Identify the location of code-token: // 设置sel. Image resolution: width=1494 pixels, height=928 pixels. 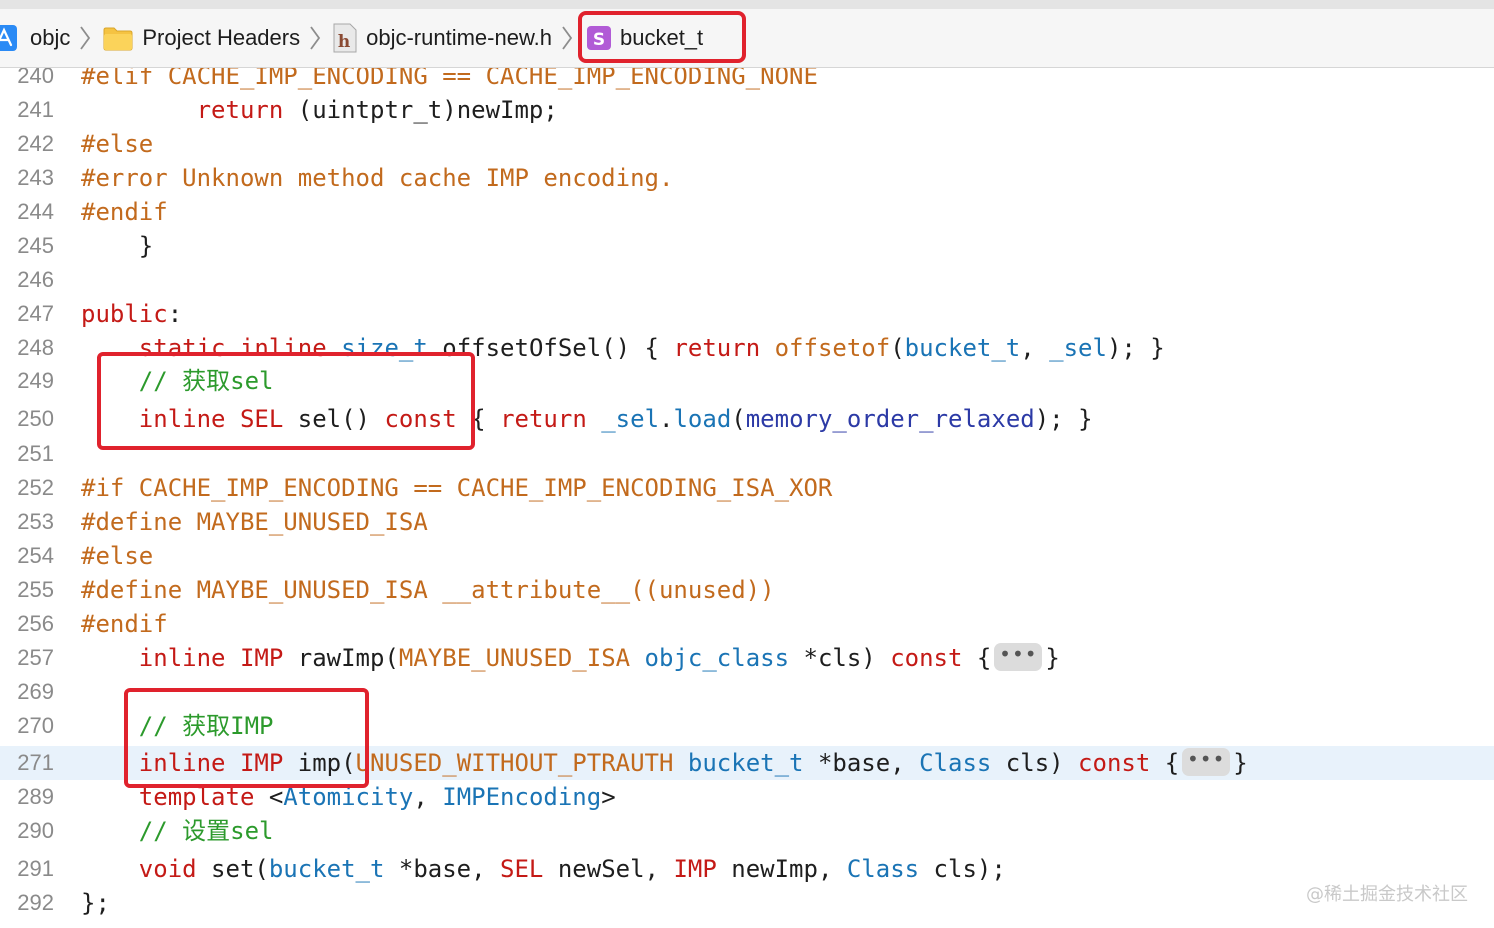
(206, 831).